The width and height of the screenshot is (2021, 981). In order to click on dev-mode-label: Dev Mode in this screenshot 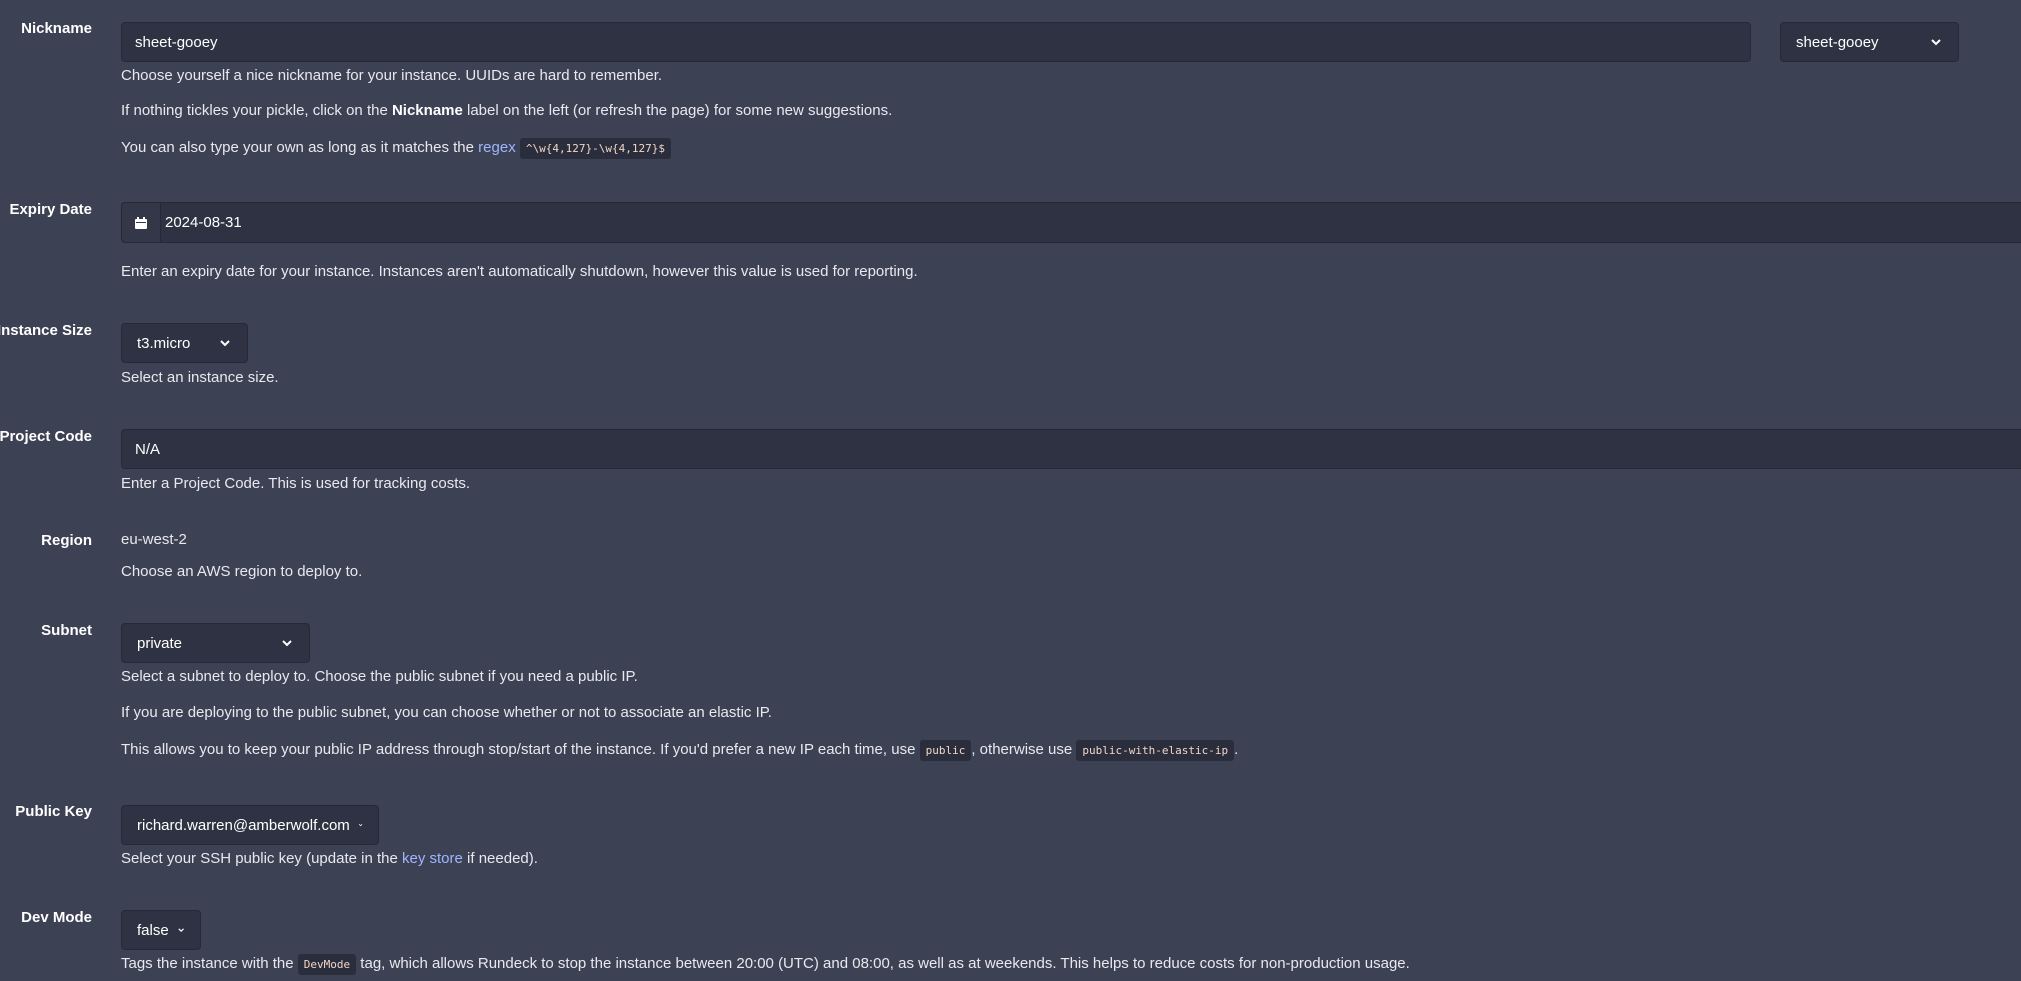, I will do `click(56, 917)`.